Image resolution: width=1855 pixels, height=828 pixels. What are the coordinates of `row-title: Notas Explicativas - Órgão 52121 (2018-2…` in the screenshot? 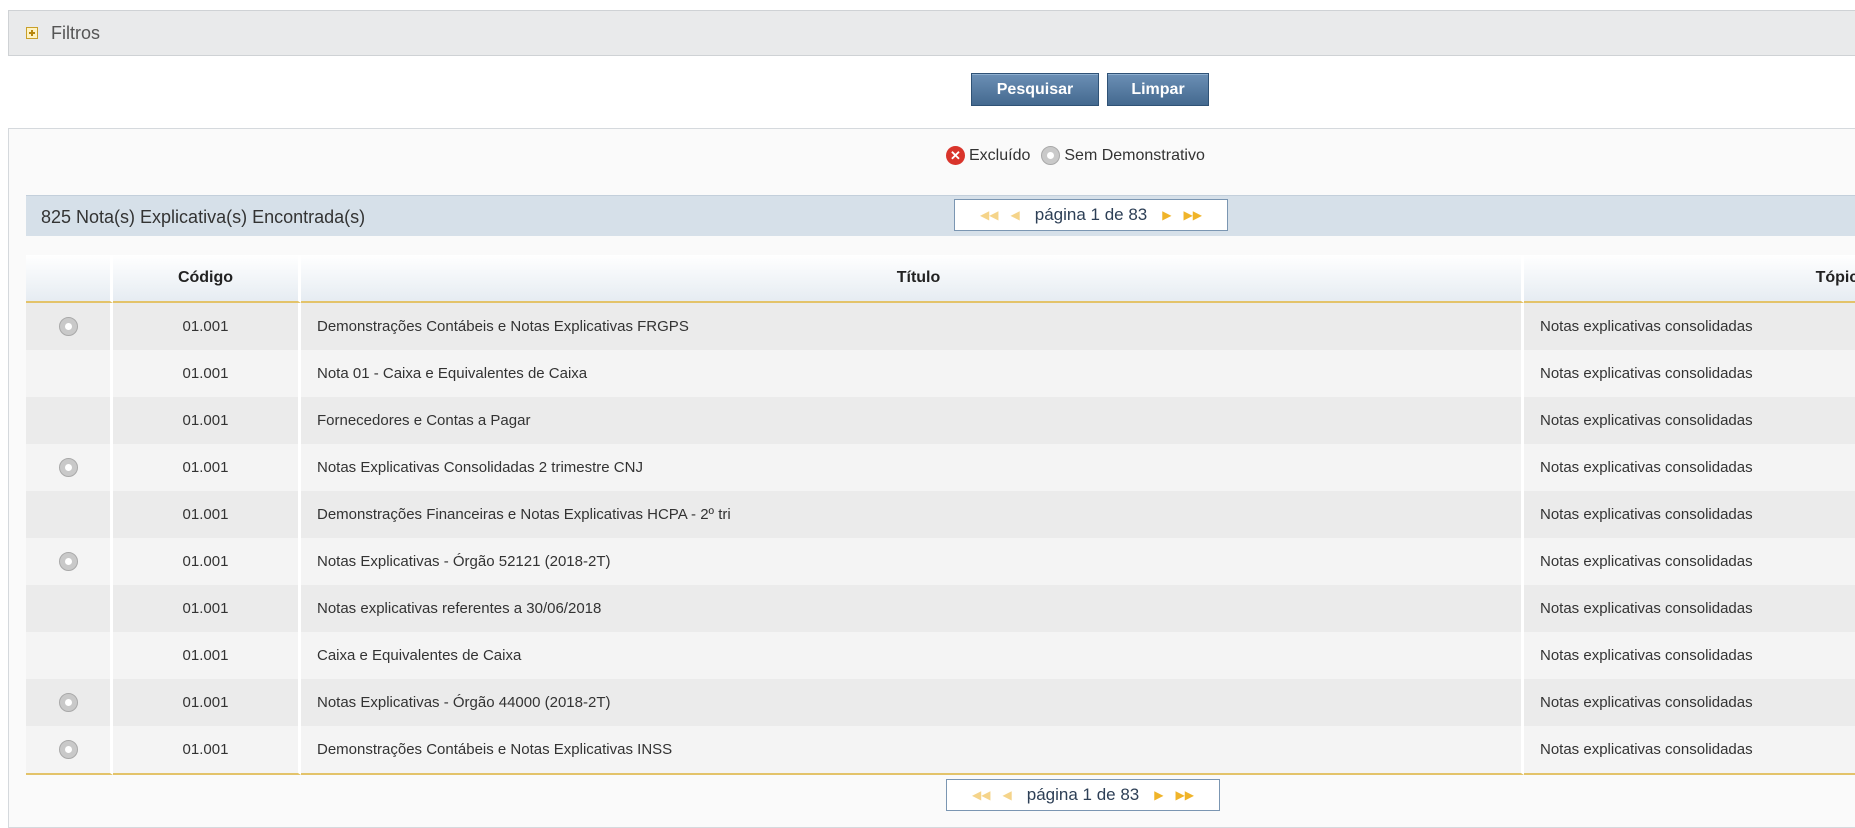 It's located at (912, 561).